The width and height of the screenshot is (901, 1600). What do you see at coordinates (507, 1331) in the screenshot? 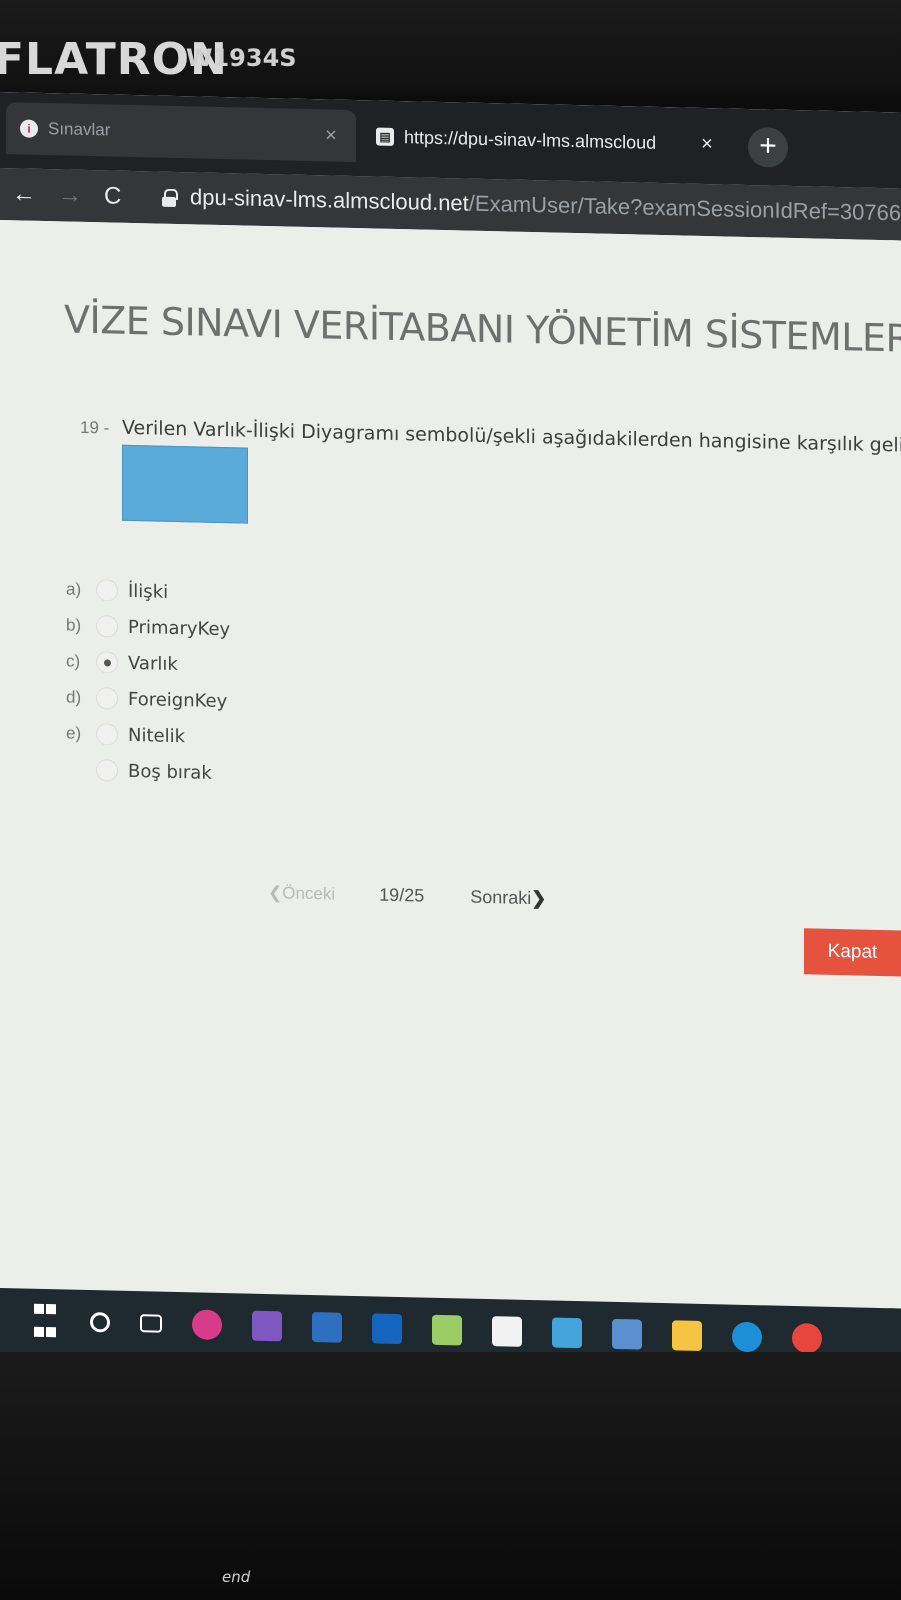
I see `app-cube-icon` at bounding box center [507, 1331].